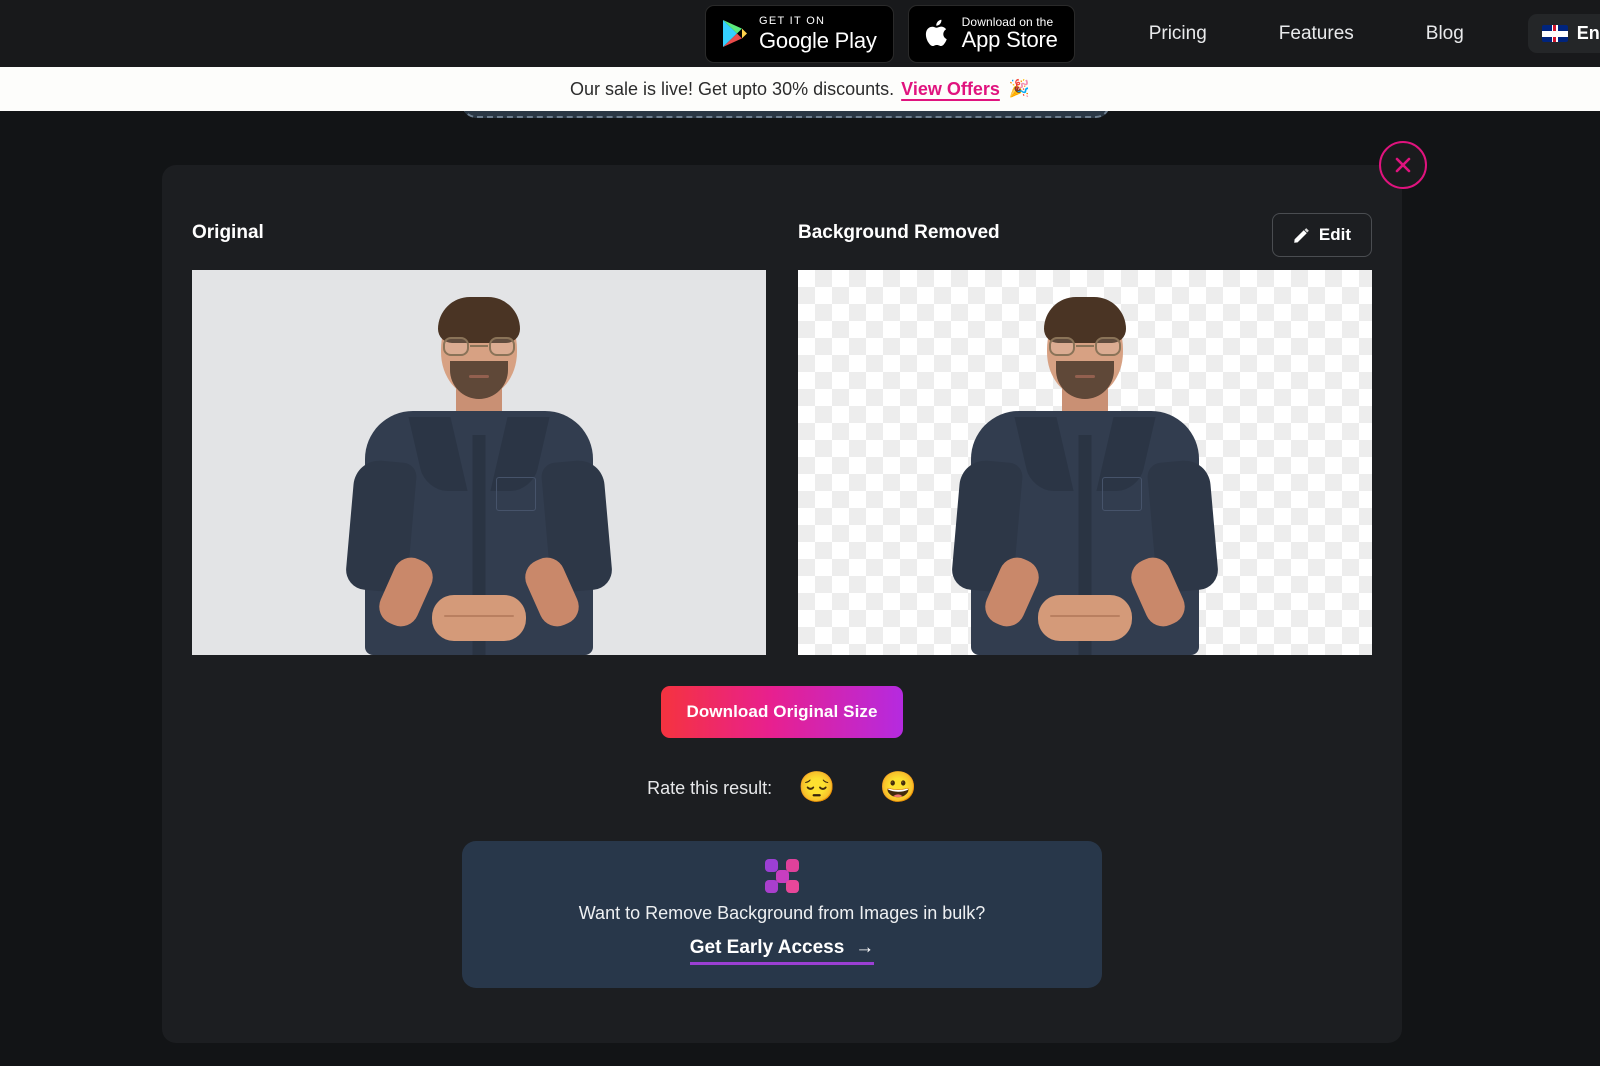 Image resolution: width=1600 pixels, height=1066 pixels. I want to click on close-icon, so click(1403, 165).